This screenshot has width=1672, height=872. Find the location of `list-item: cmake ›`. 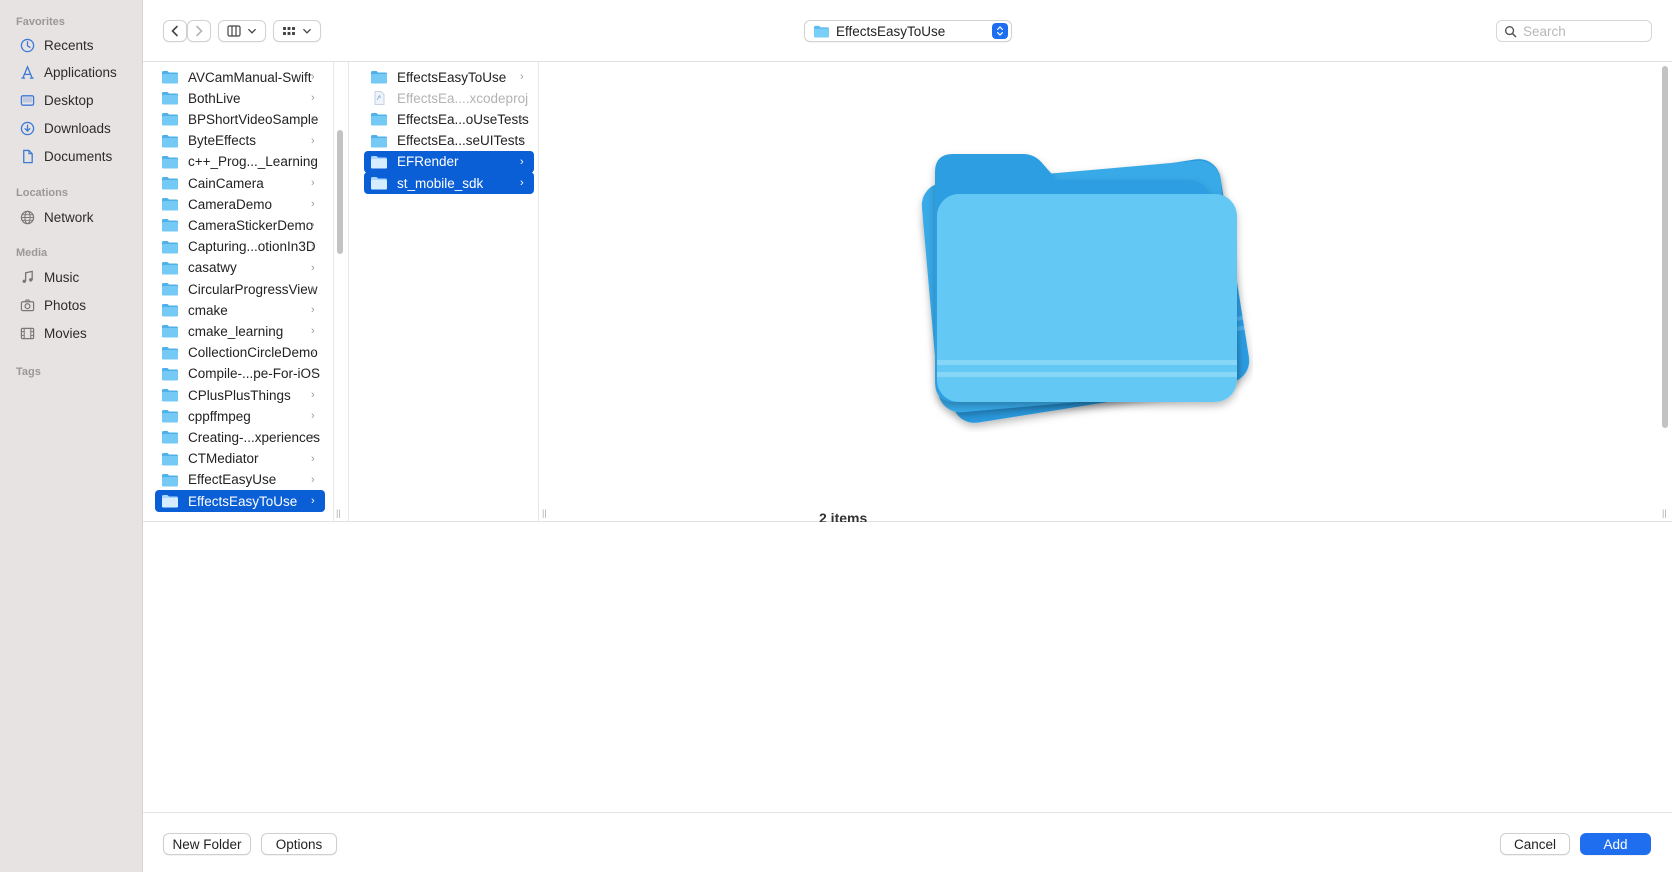

list-item: cmake › is located at coordinates (240, 310).